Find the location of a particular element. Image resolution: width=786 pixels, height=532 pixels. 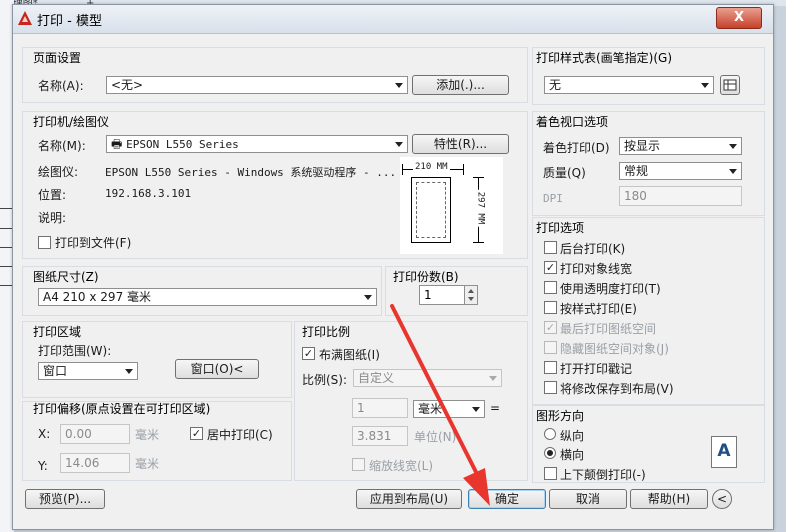

annotation-arrow-line is located at coordinates (435, 391).